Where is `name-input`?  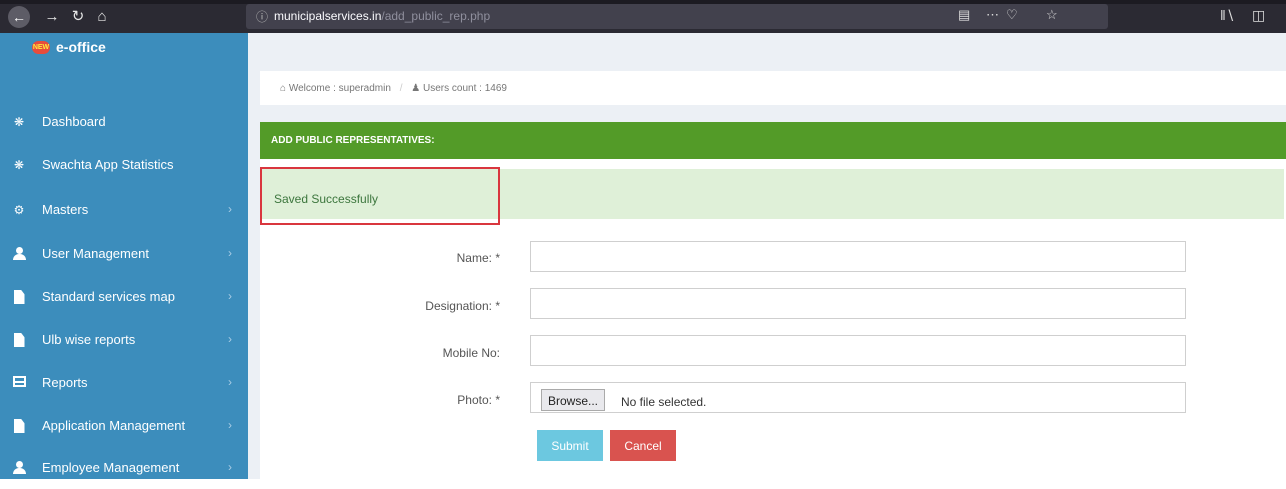
name-input is located at coordinates (858, 256).